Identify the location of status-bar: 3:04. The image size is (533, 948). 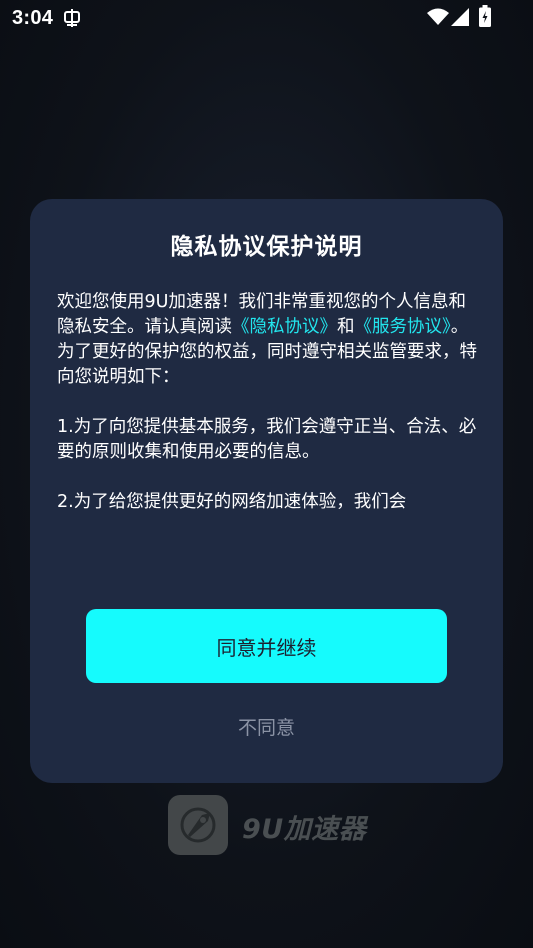
(266, 18).